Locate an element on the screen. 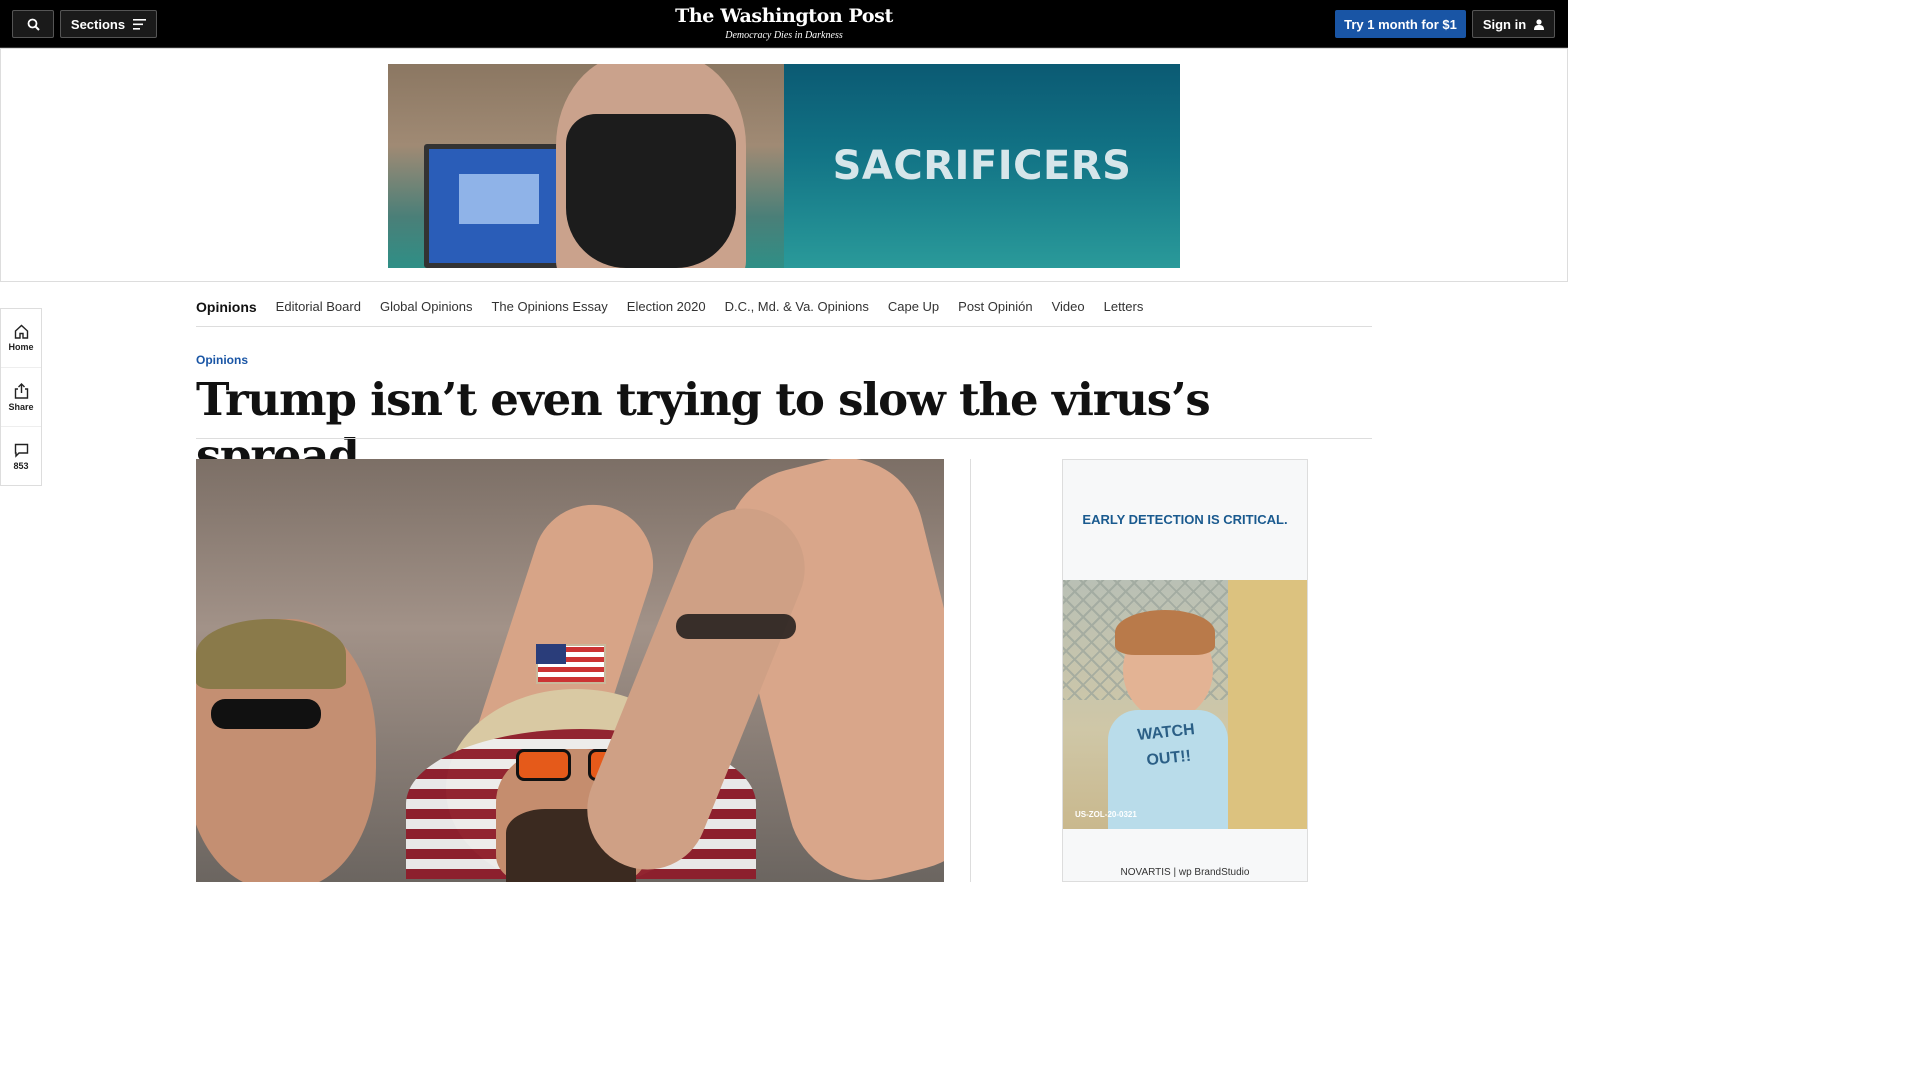  share-label: Share is located at coordinates (21, 406).